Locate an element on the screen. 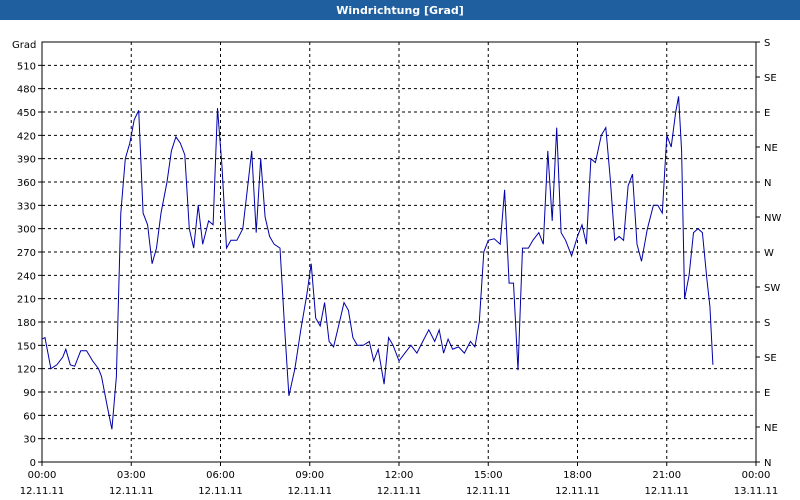  right-y-axis: N NE E SE S SW W NW N NE E SE S is located at coordinates (768, 253).